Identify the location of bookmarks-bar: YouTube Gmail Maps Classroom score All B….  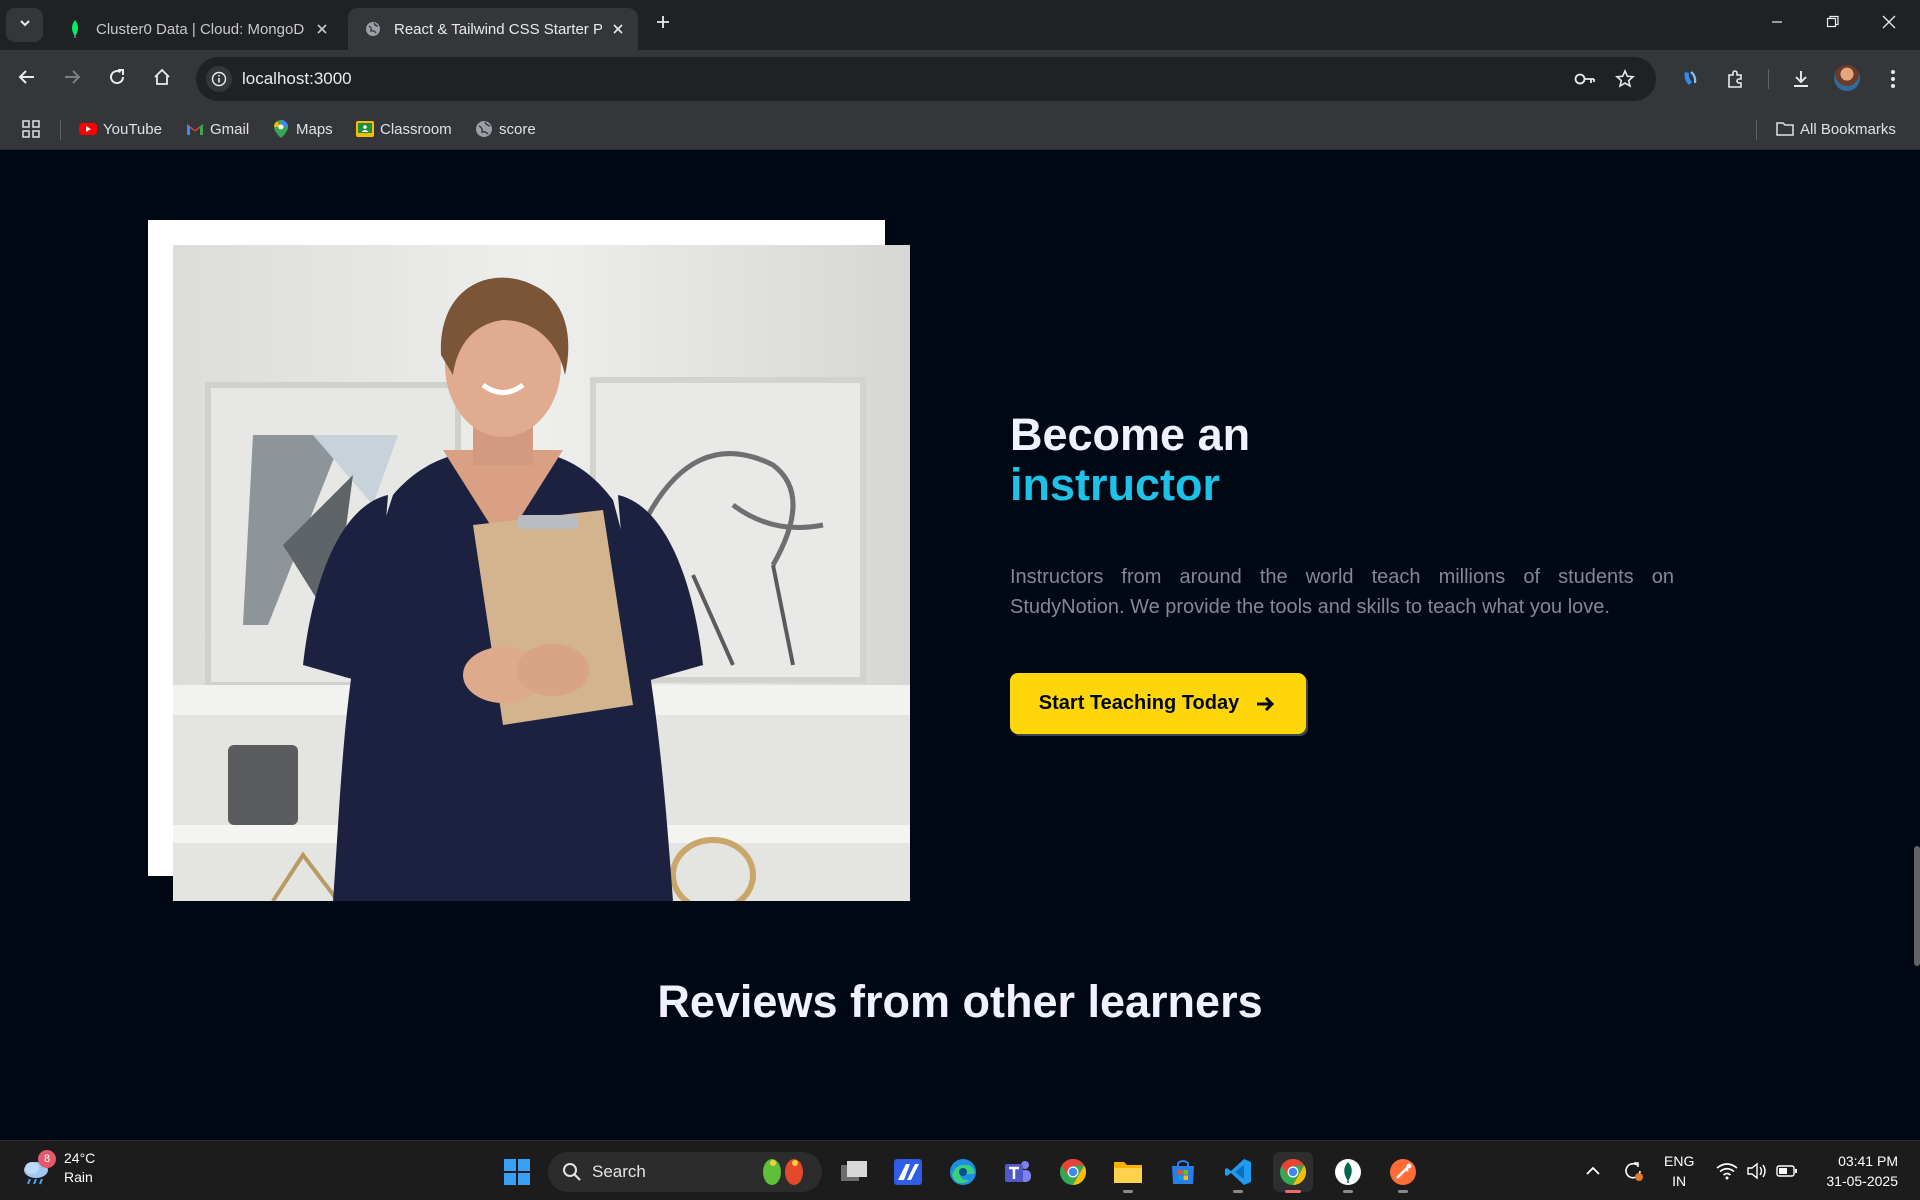
(960, 129).